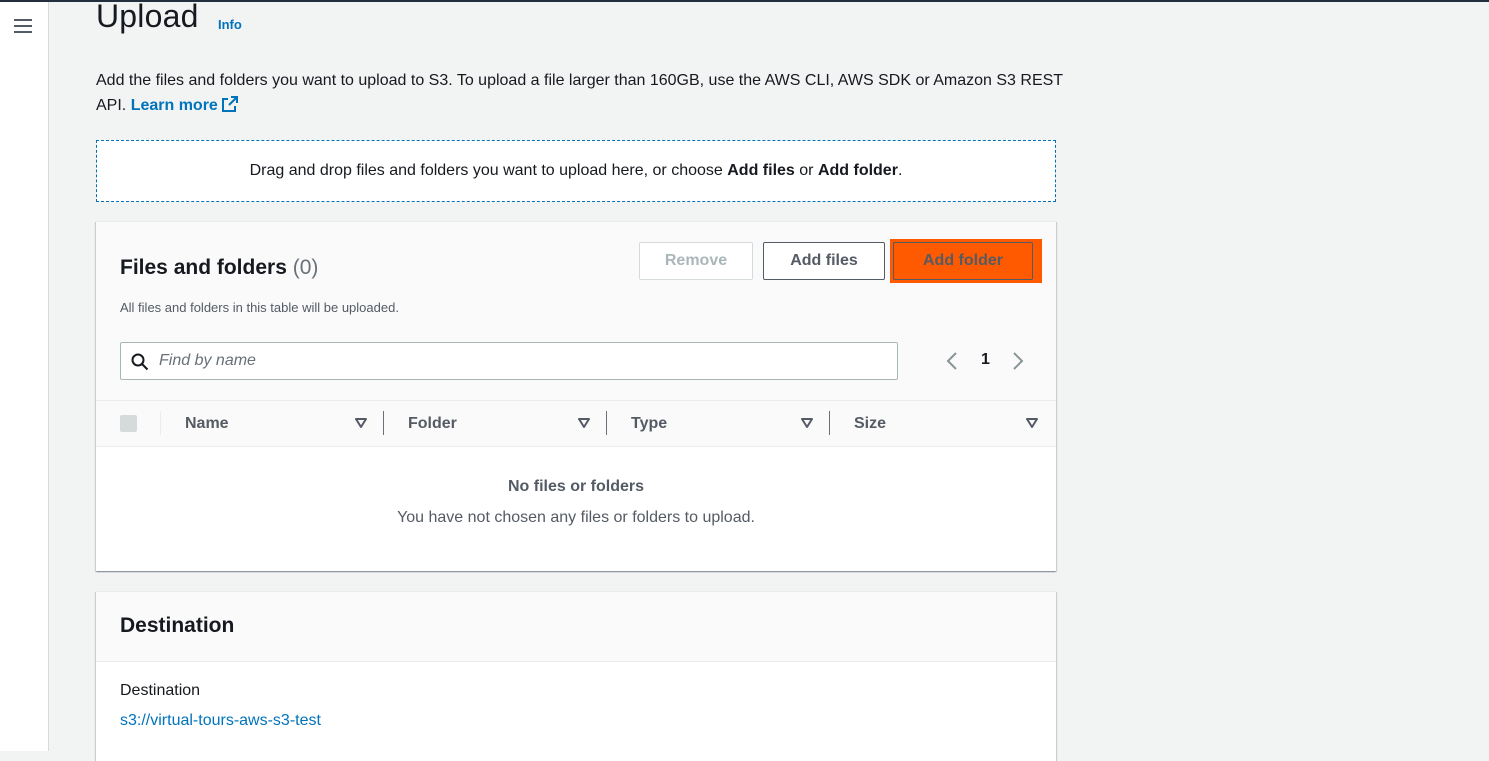  Describe the element at coordinates (23, 26) in the screenshot. I see `hamburger-menu-icon` at that location.